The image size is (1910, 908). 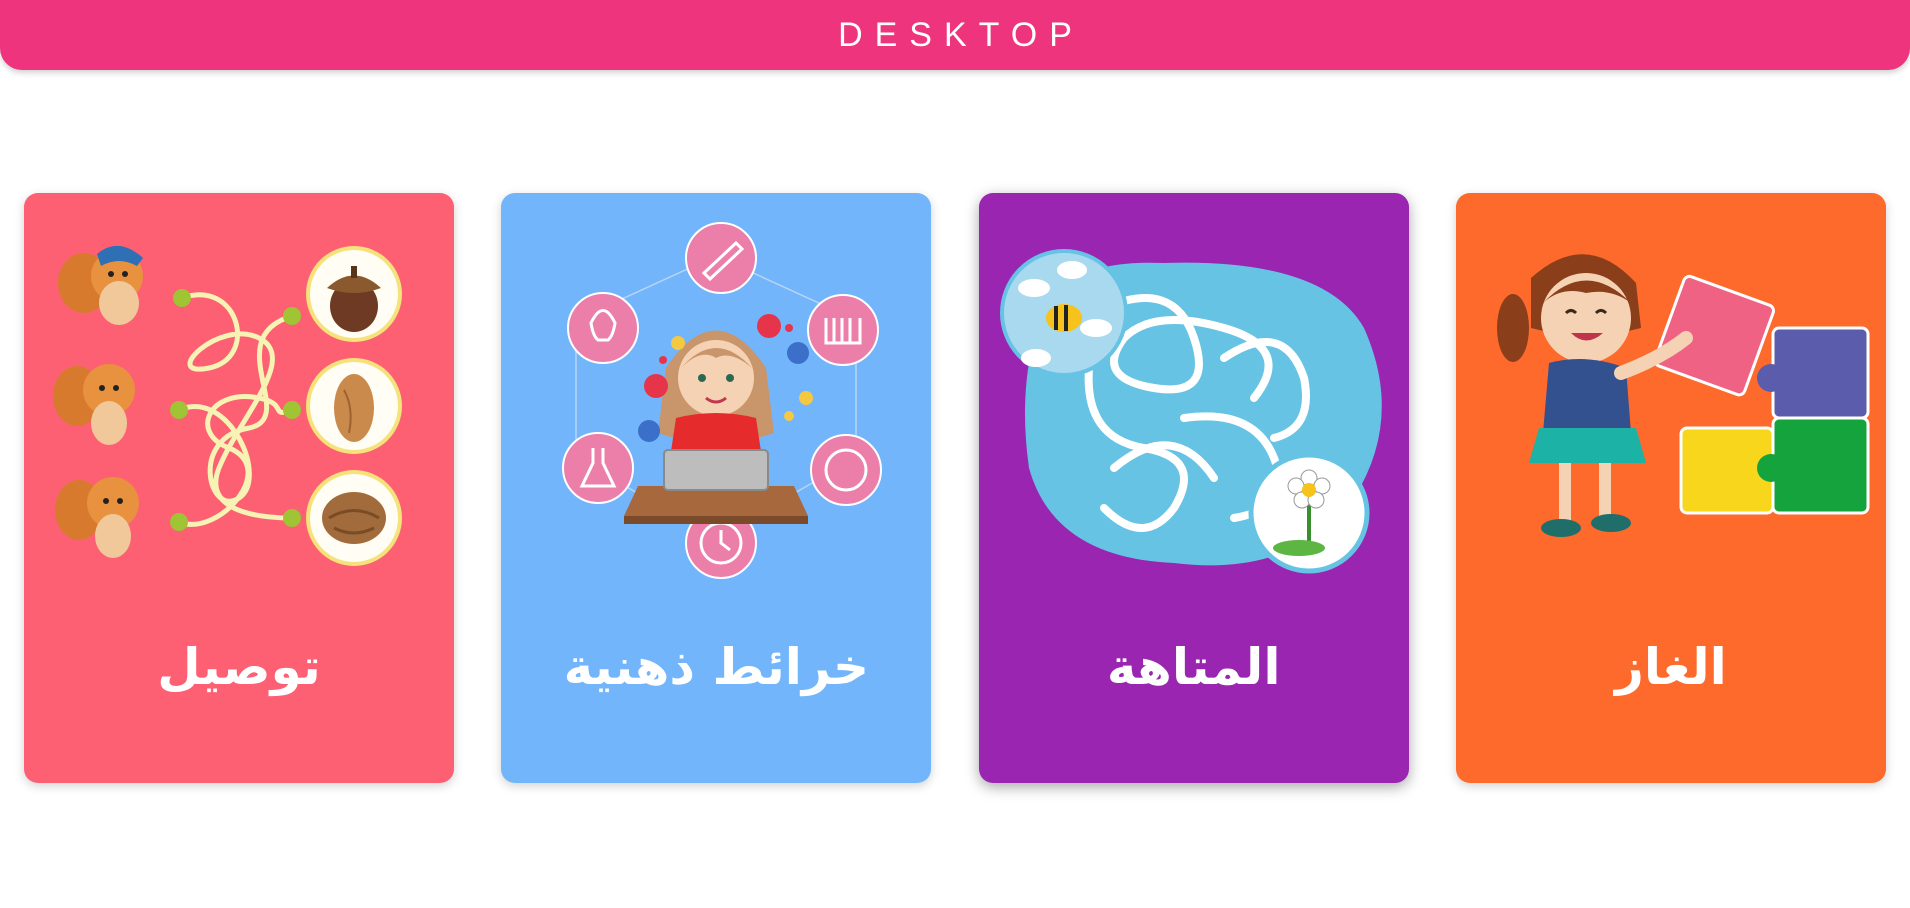 I want to click on girl-laptop-mind-map-illustration, so click(x=722, y=400).